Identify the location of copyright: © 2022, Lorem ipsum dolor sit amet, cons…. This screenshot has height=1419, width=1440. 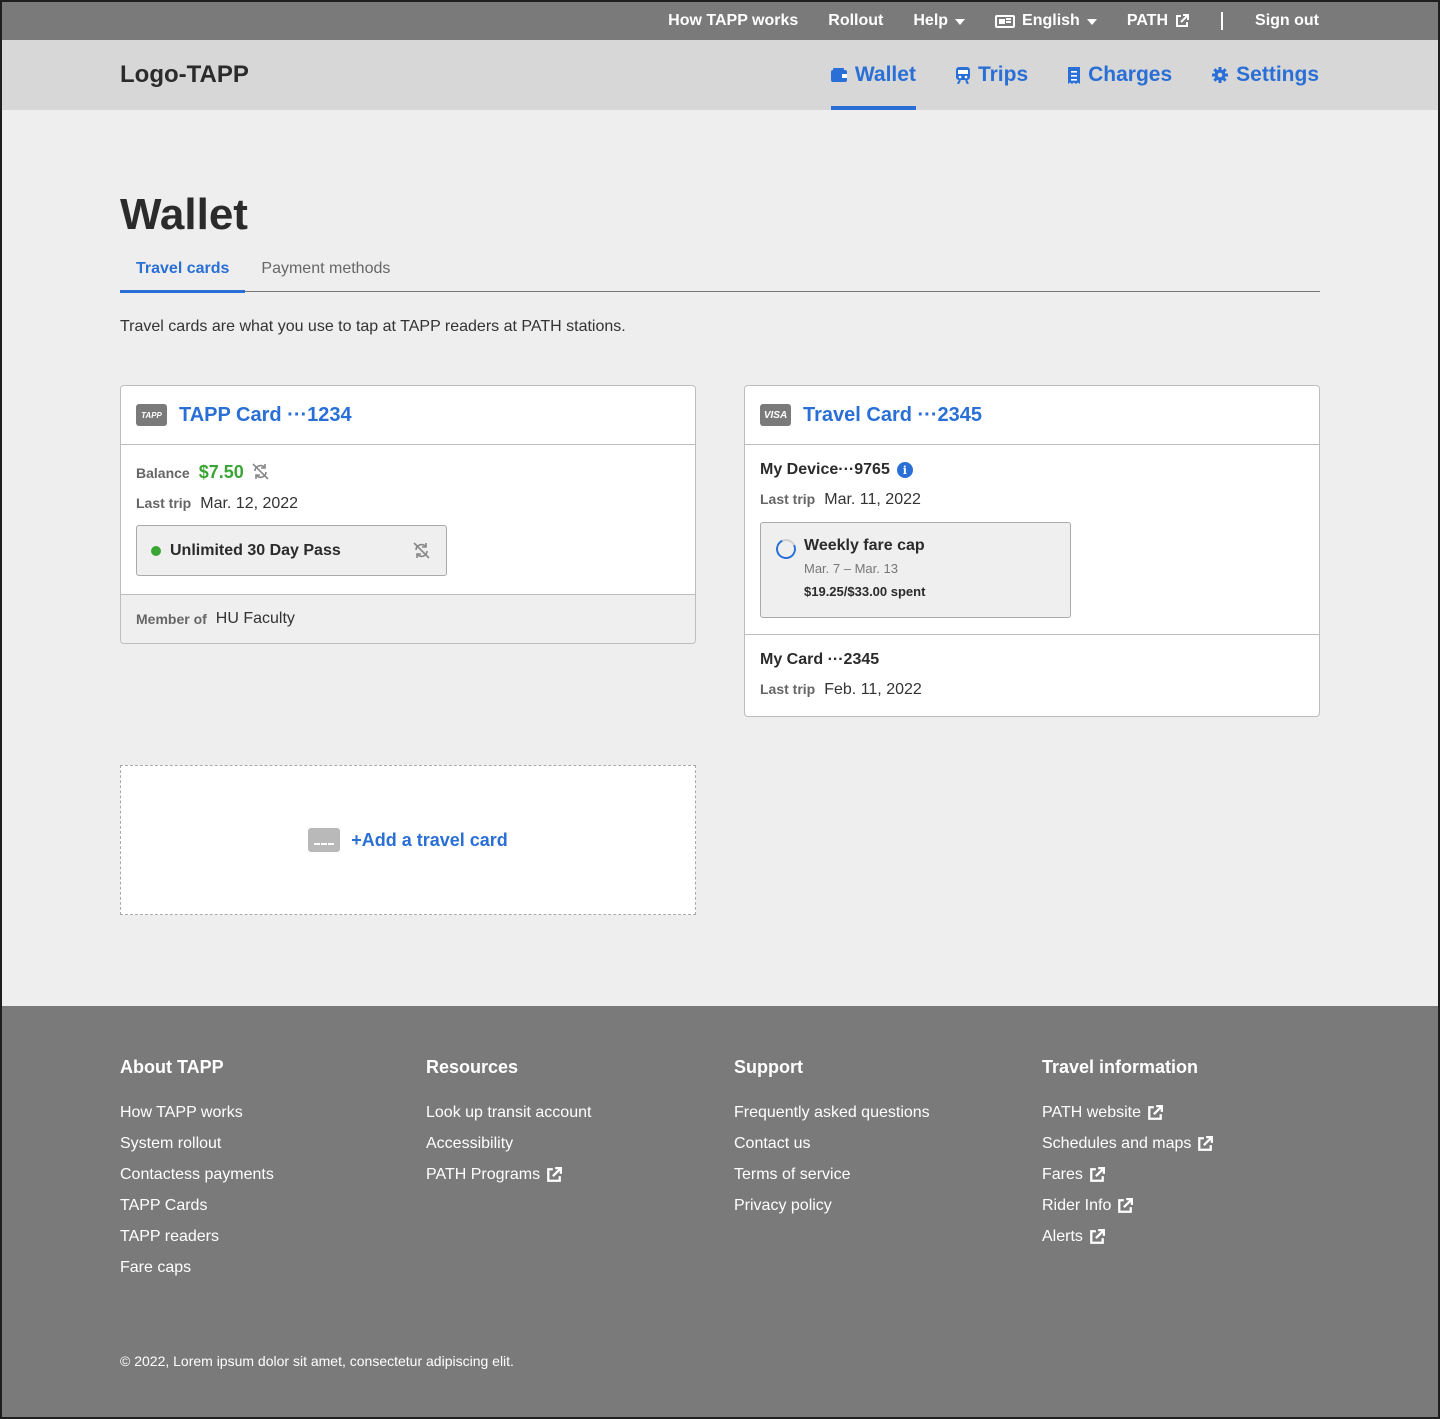
(317, 1361).